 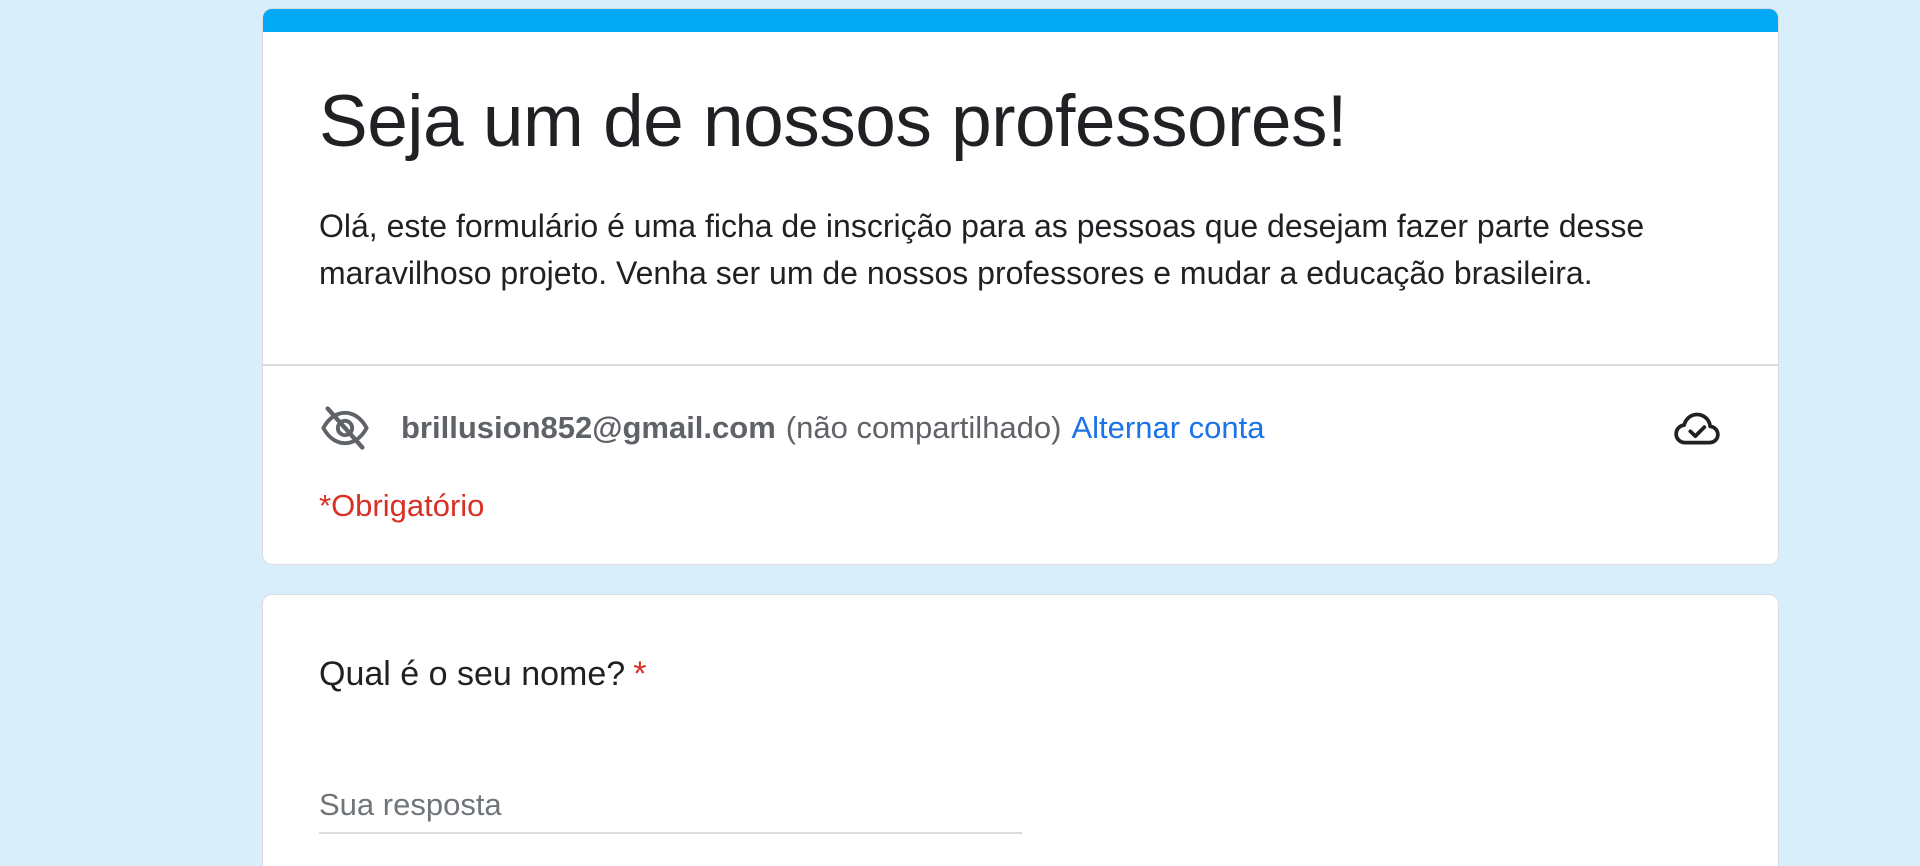 I want to click on switch-account-link: Alternar conta, so click(x=1167, y=428).